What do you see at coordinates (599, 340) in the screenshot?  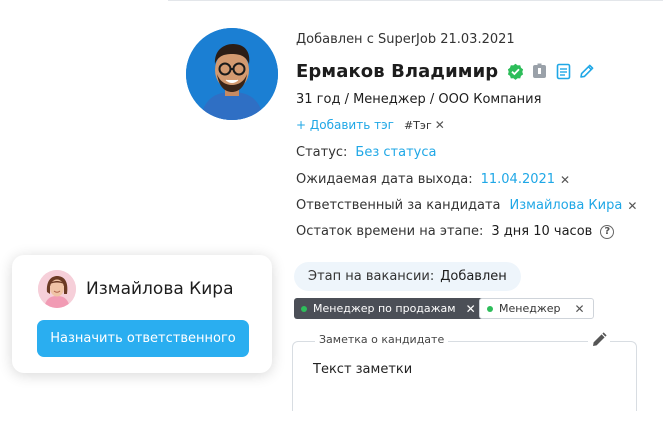 I see `edit-note-pencil-icon` at bounding box center [599, 340].